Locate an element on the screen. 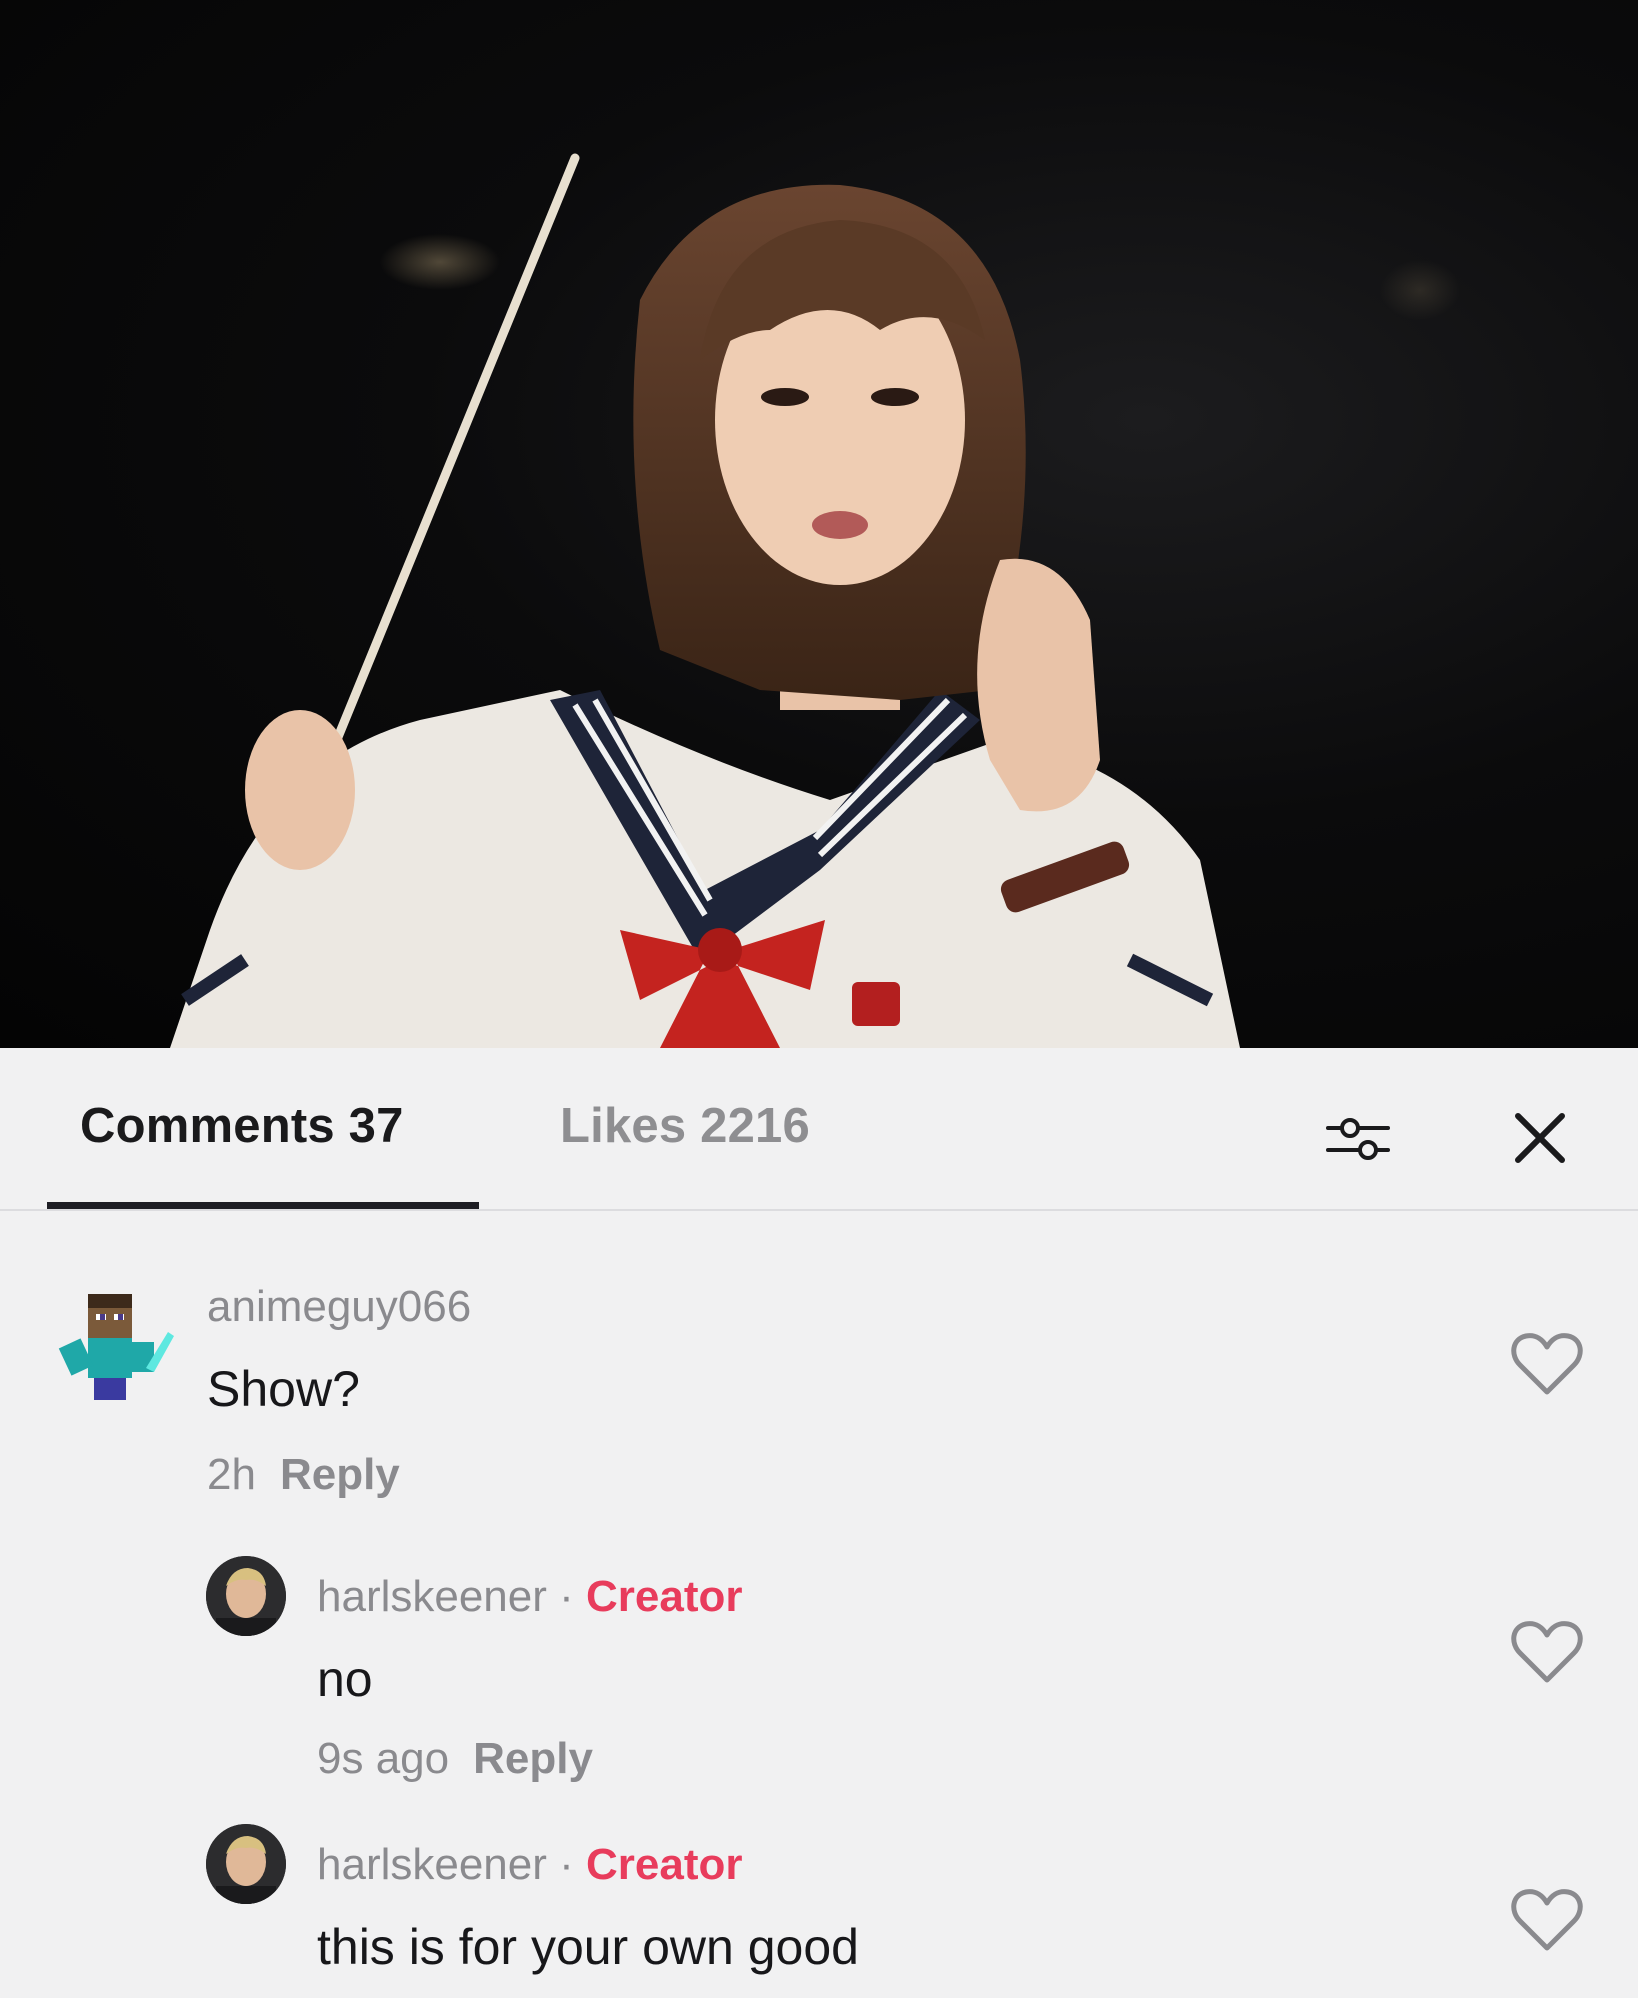  comment-text: this is for your own good is located at coordinates (588, 1947).